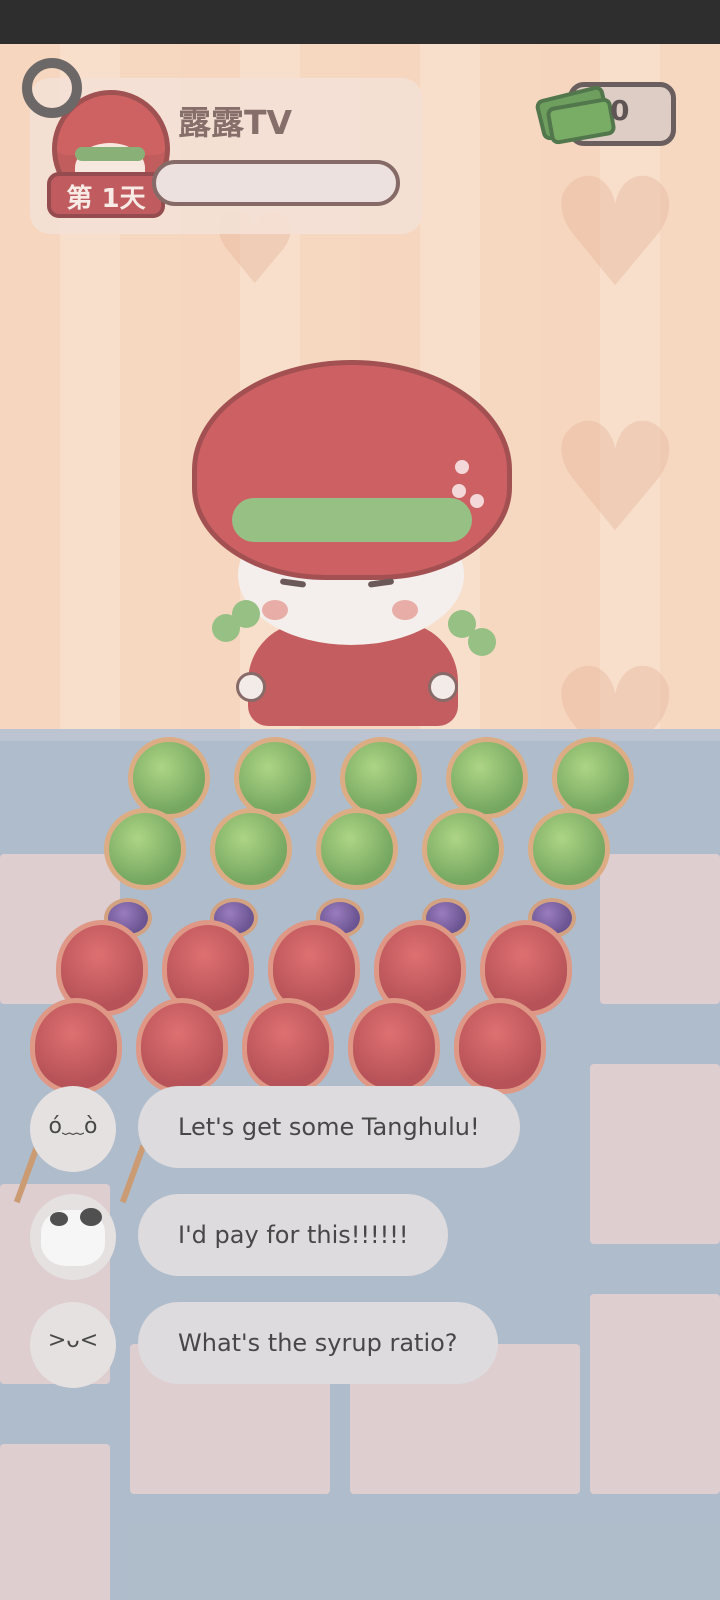 This screenshot has width=720, height=1600. Describe the element at coordinates (235, 122) in the screenshot. I see `channel-name: 露露TV` at that location.